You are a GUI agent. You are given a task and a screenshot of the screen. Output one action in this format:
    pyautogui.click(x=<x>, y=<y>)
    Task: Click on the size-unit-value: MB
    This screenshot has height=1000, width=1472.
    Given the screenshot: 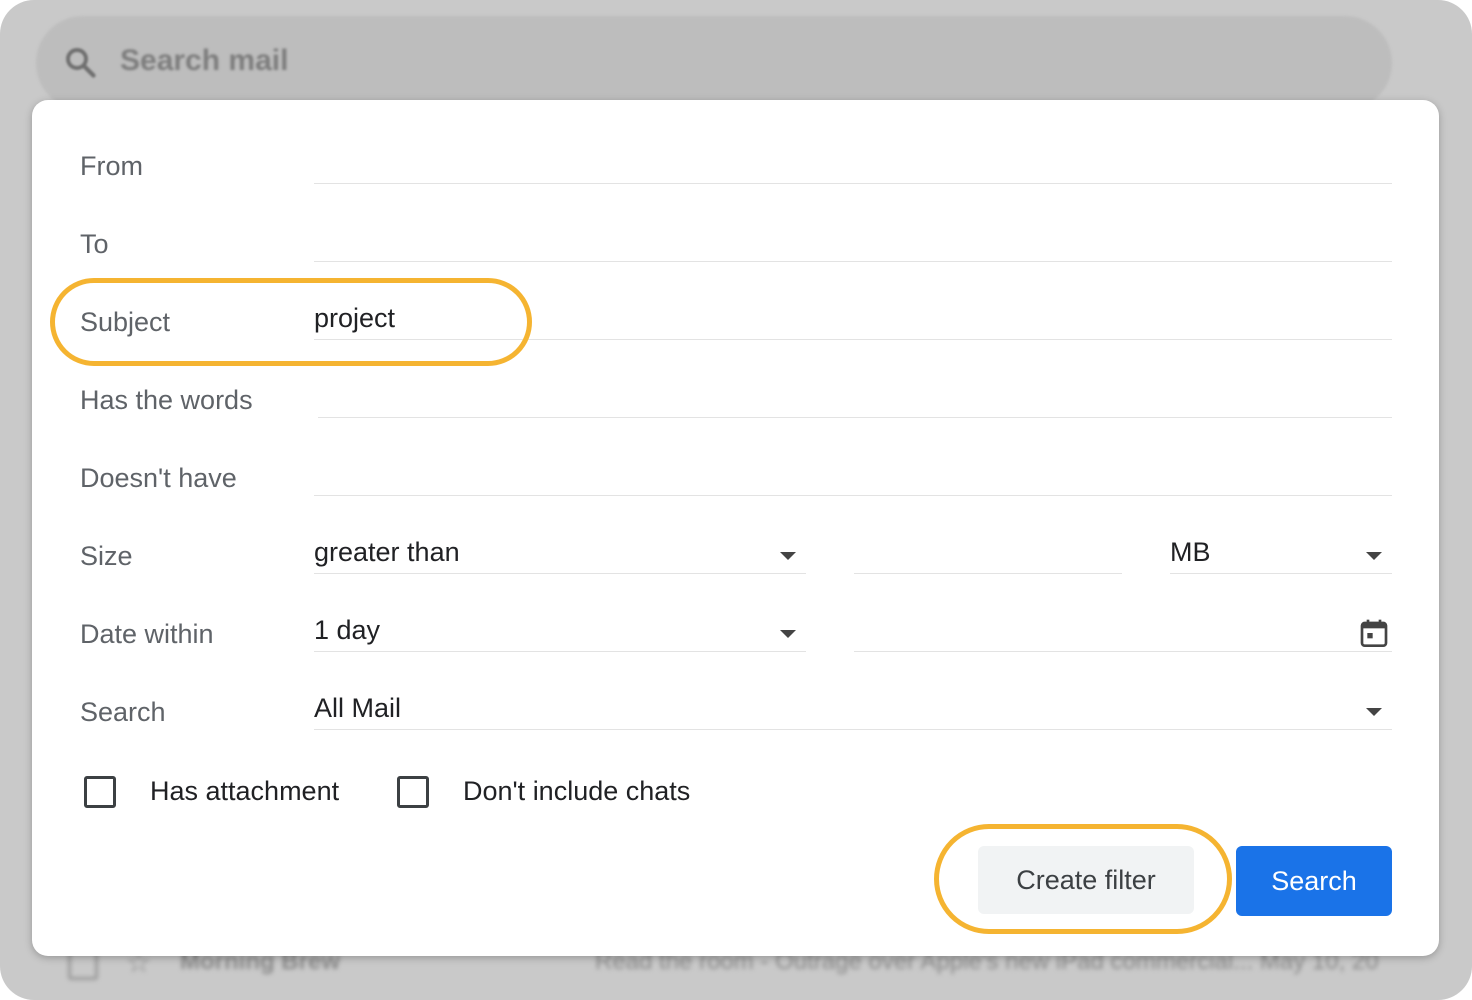 What is the action you would take?
    pyautogui.click(x=1190, y=552)
    